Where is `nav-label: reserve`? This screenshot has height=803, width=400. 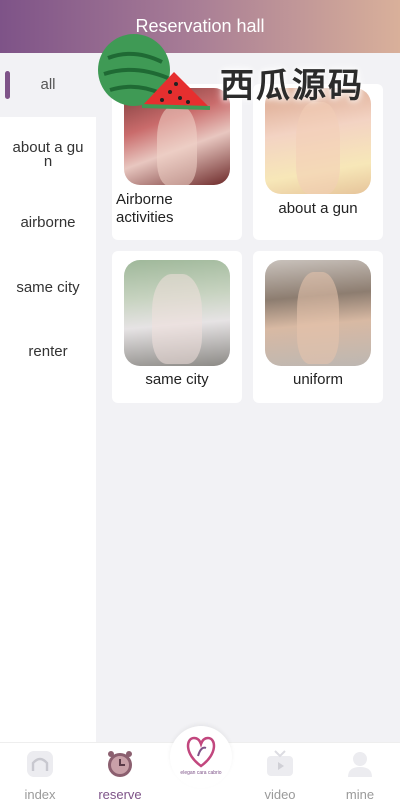
nav-label: reserve is located at coordinates (120, 794).